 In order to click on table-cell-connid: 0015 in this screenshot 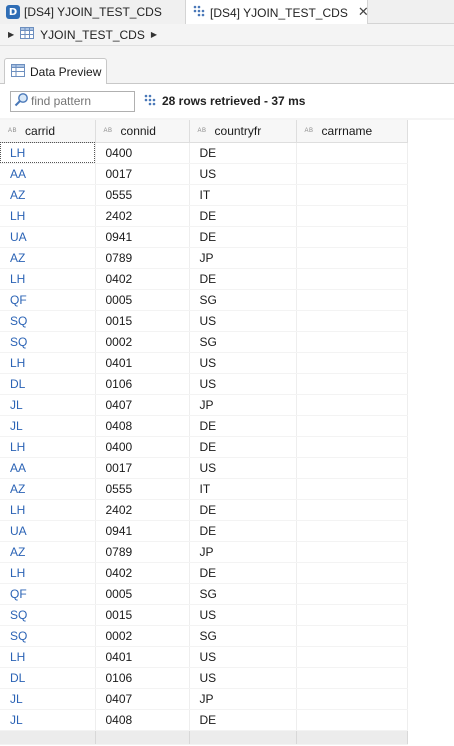, I will do `click(142, 321)`.